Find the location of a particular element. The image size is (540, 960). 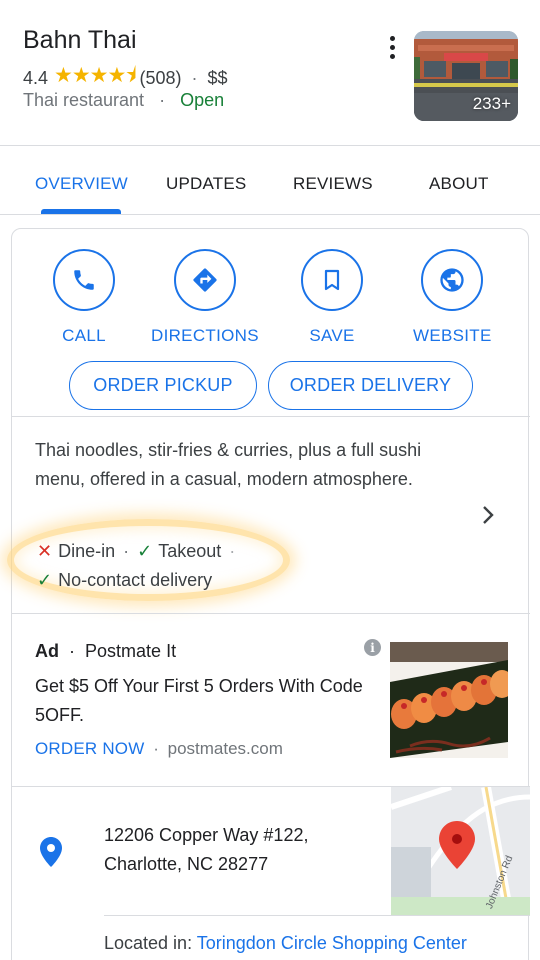

price-level: $$ is located at coordinates (217, 78).